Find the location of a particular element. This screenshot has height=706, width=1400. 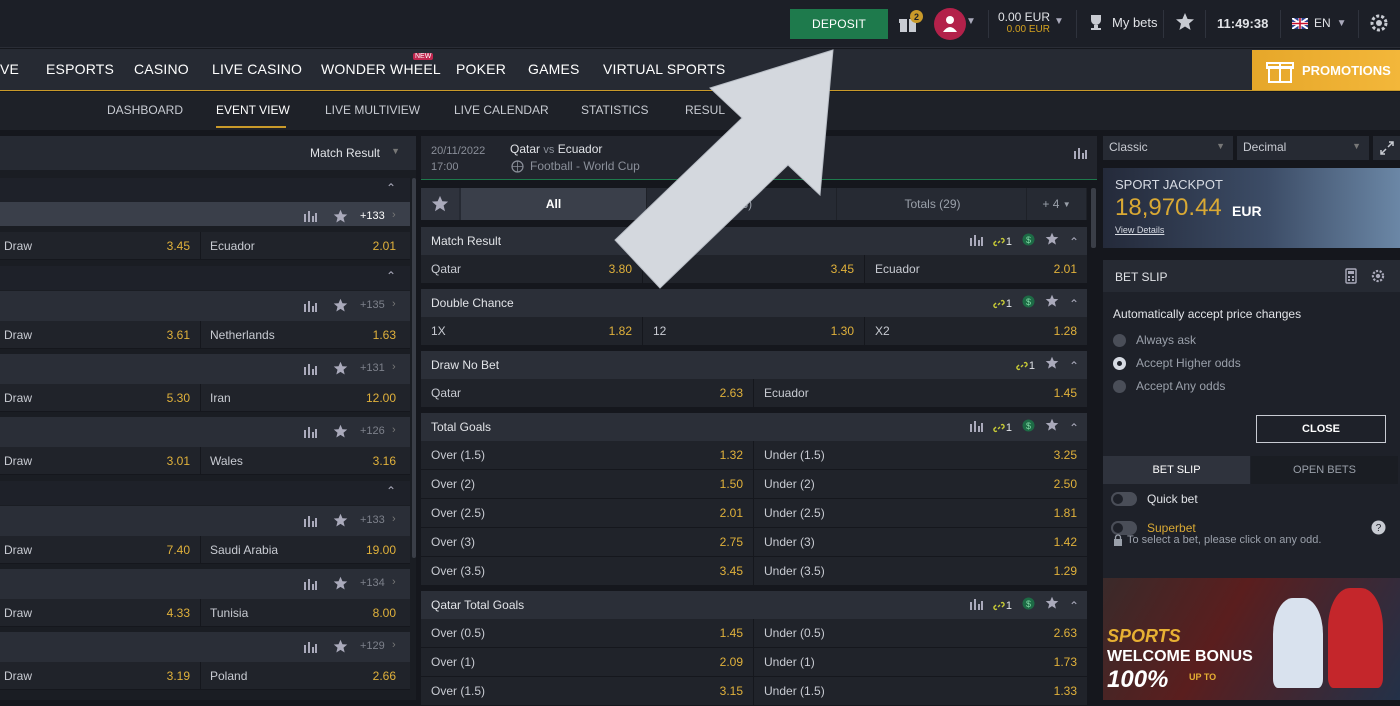

chevron-down-icon: ▼ is located at coordinates (972, 22).